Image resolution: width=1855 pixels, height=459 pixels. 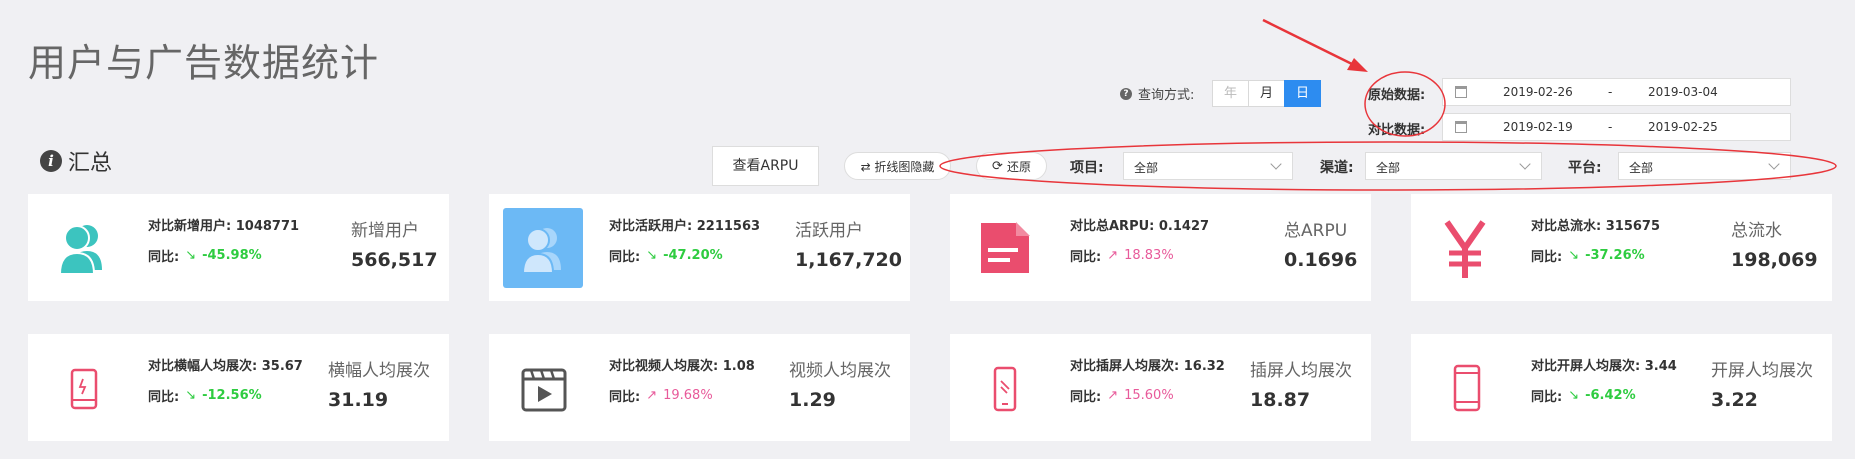 I want to click on yoy-value: -37.26%, so click(x=1615, y=255).